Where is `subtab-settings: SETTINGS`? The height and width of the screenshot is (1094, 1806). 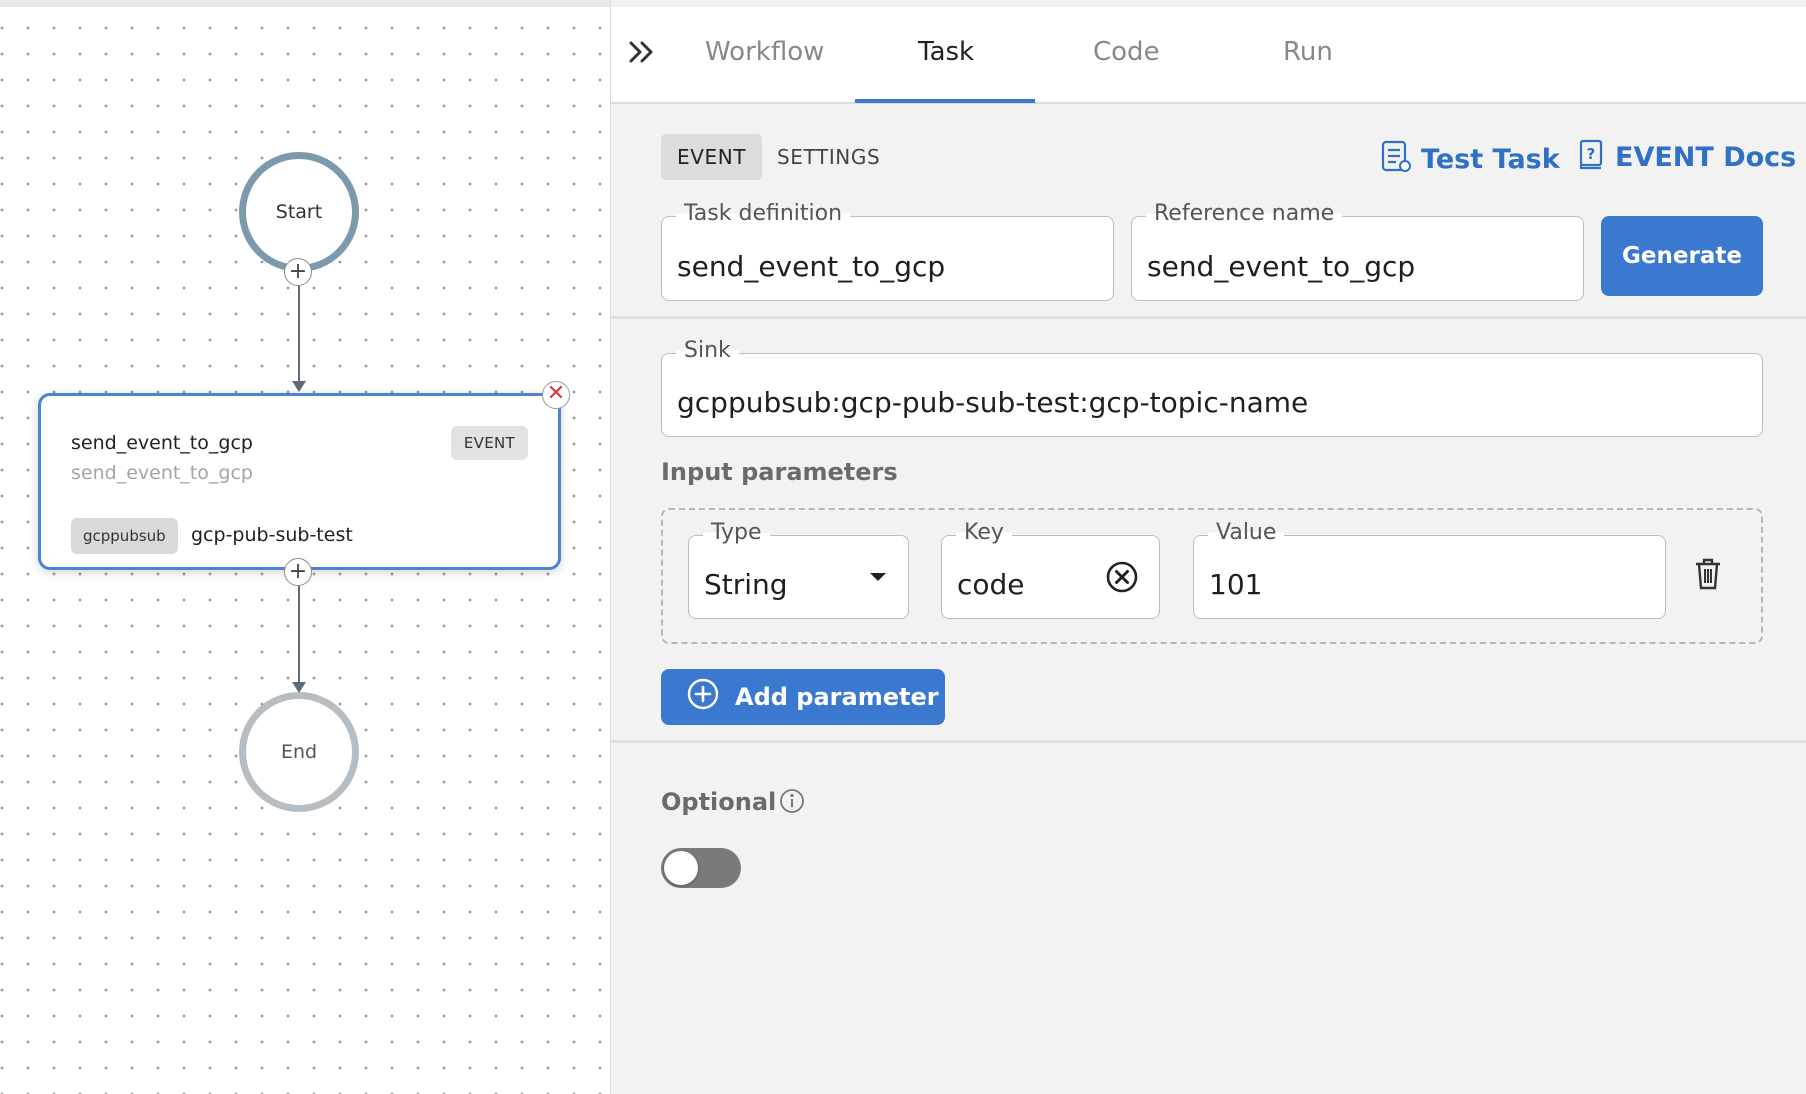
subtab-settings: SETTINGS is located at coordinates (828, 157).